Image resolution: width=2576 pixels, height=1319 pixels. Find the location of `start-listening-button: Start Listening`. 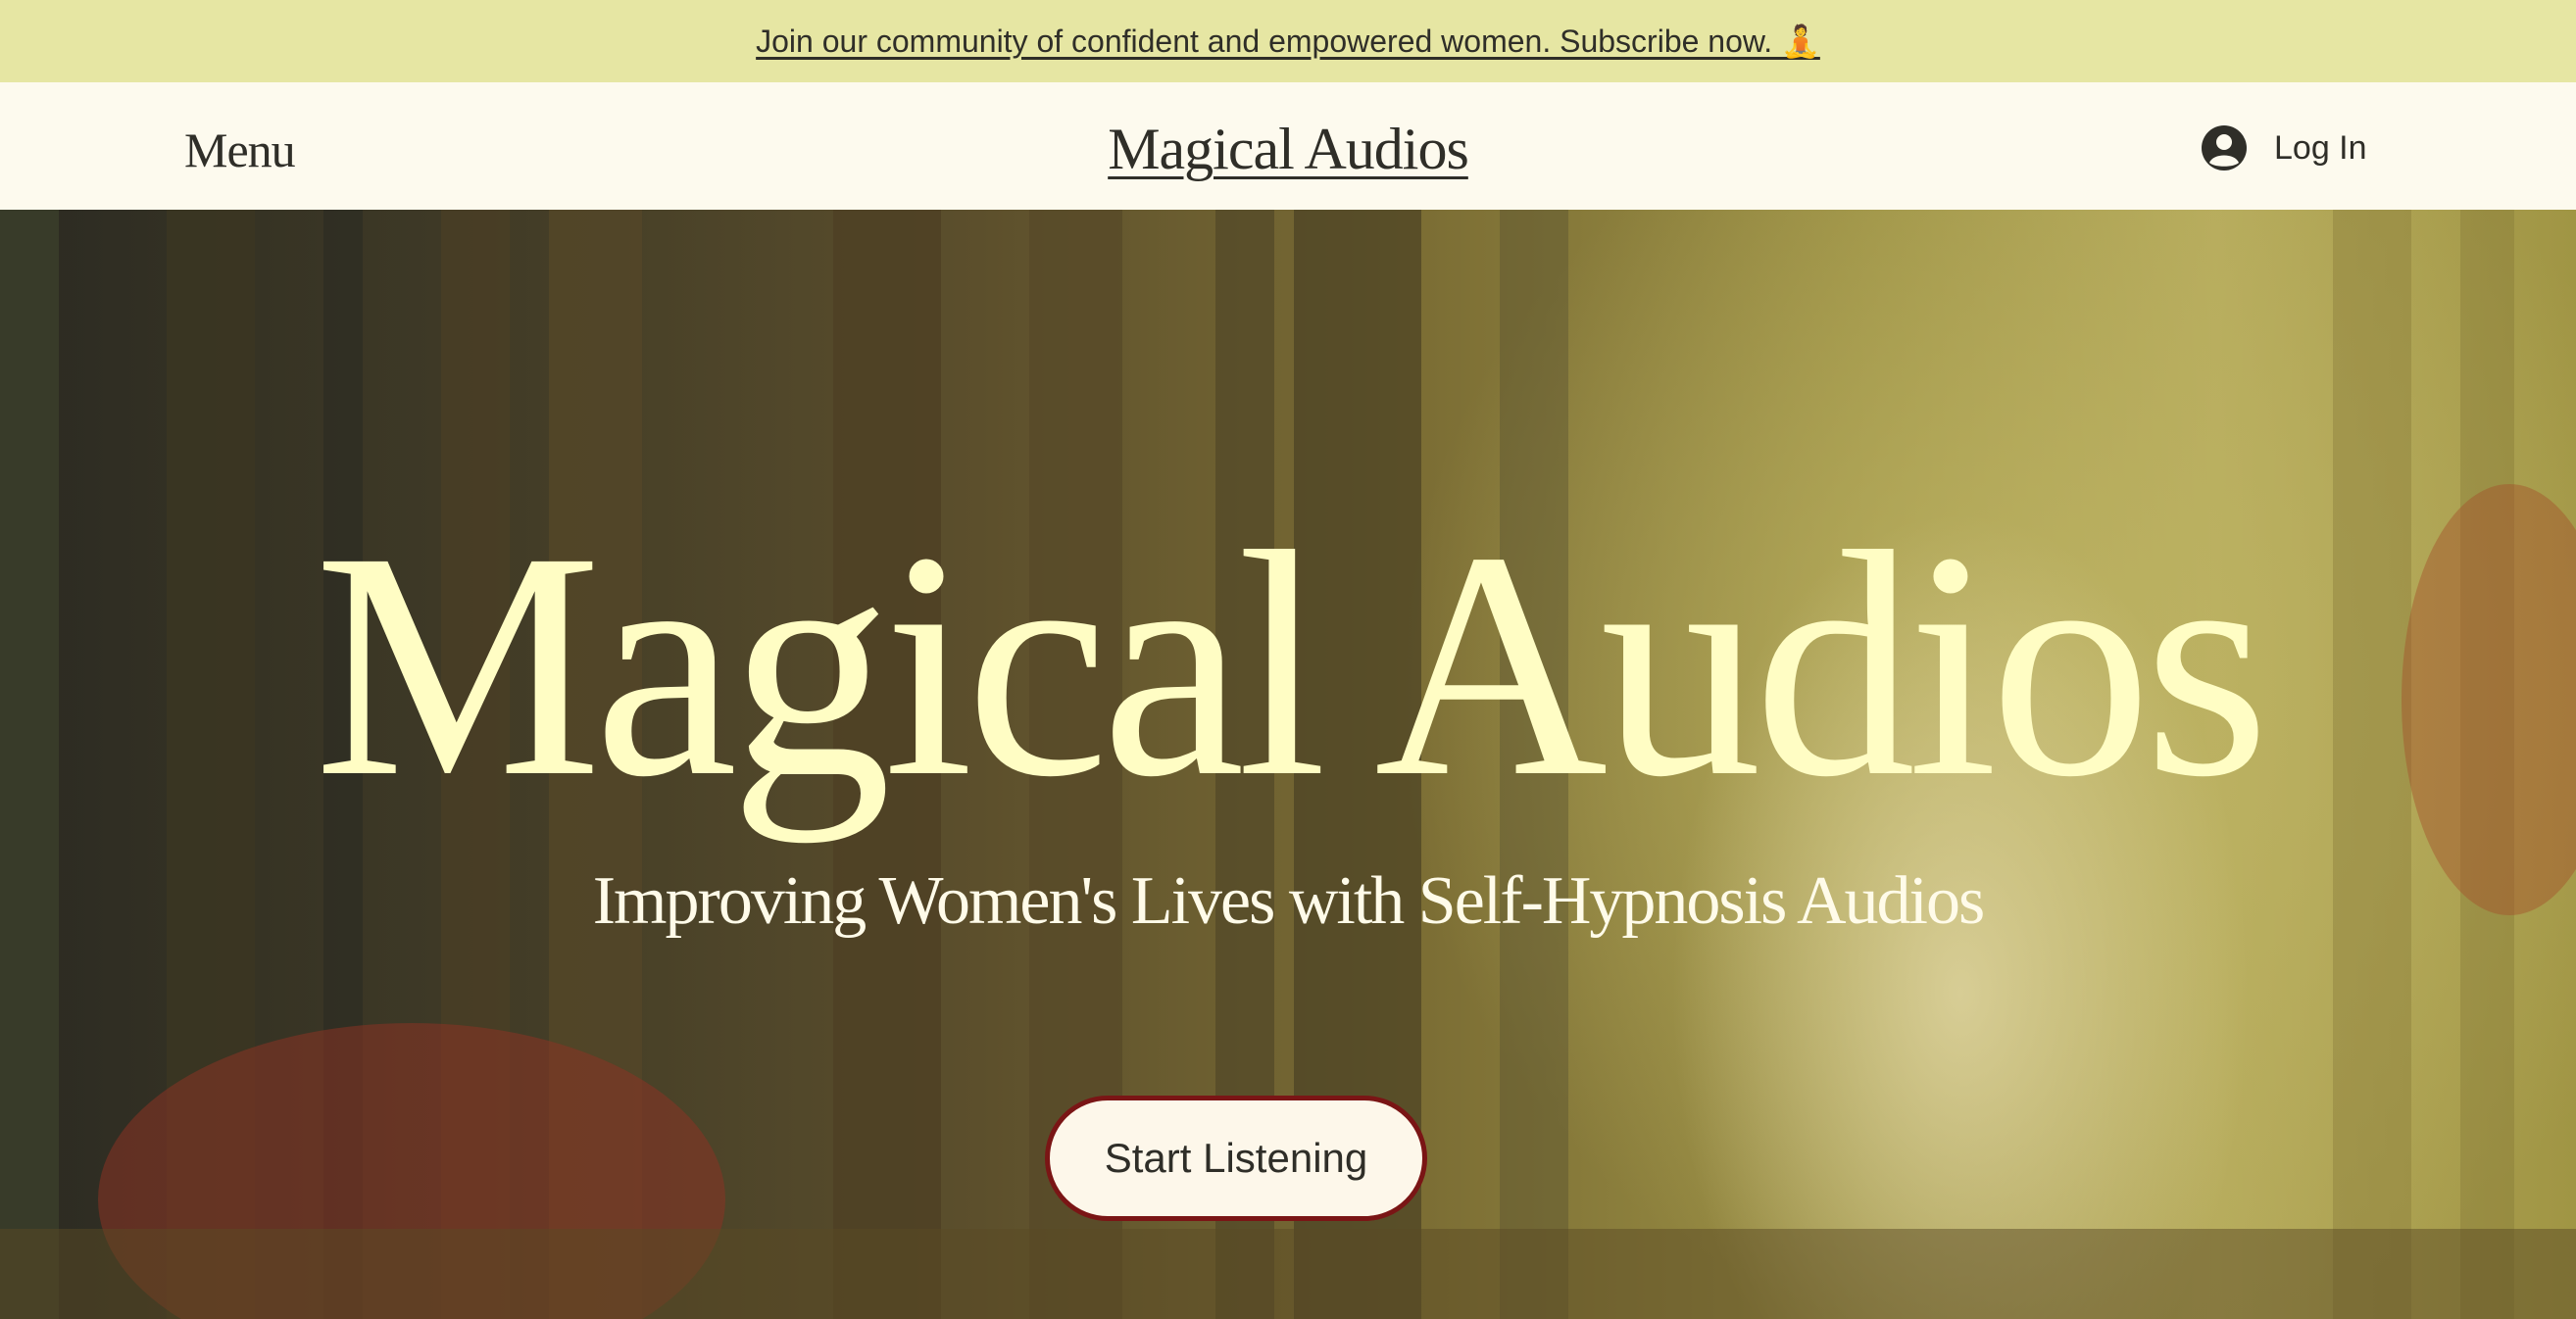

start-listening-button: Start Listening is located at coordinates (1236, 1158).